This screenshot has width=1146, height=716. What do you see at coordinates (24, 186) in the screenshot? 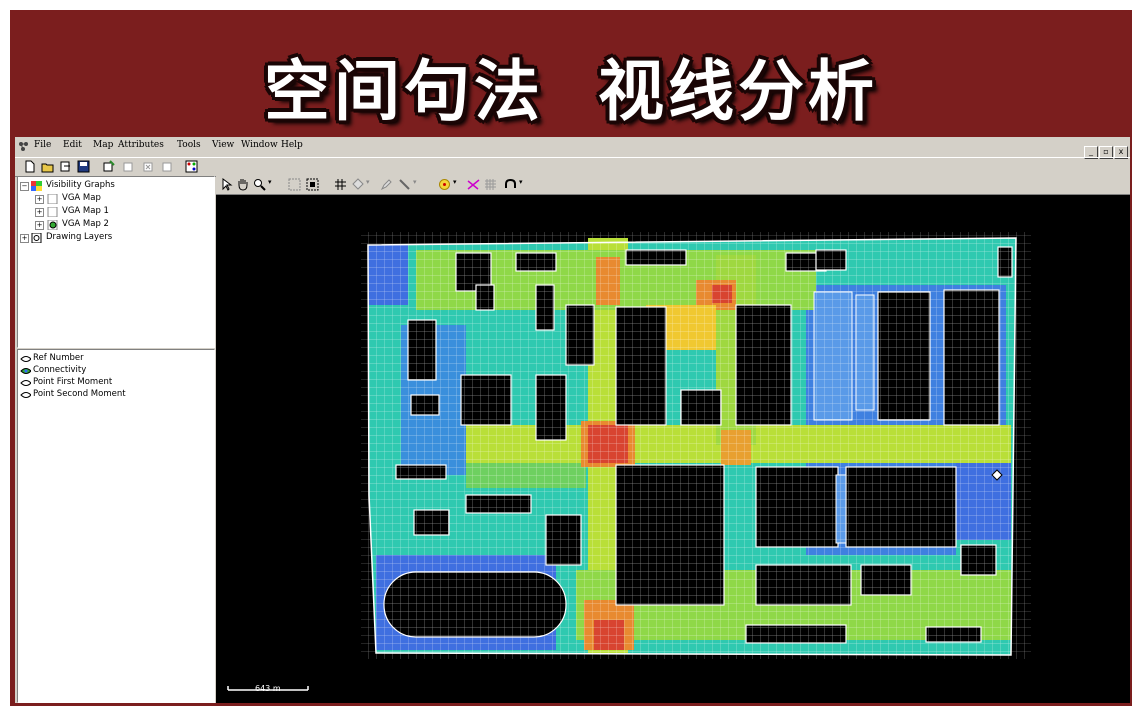
I see `collapse-toggle: −` at bounding box center [24, 186].